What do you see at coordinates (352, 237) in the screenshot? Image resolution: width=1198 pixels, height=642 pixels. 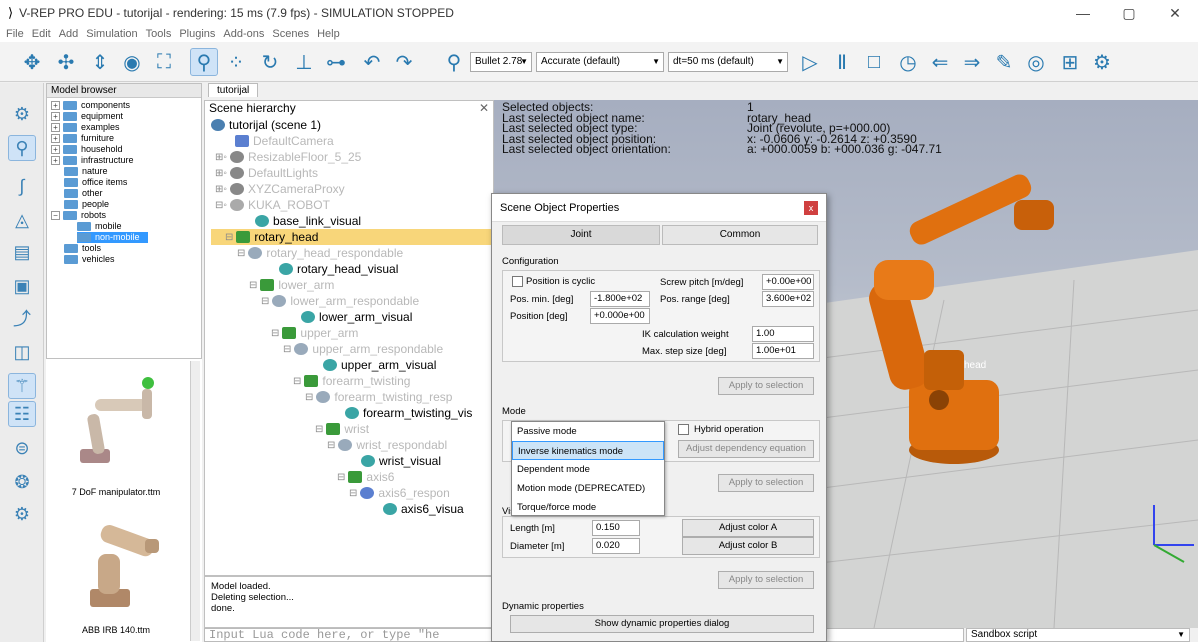 I see `tree-node-selected: ⊟ rotary_head` at bounding box center [352, 237].